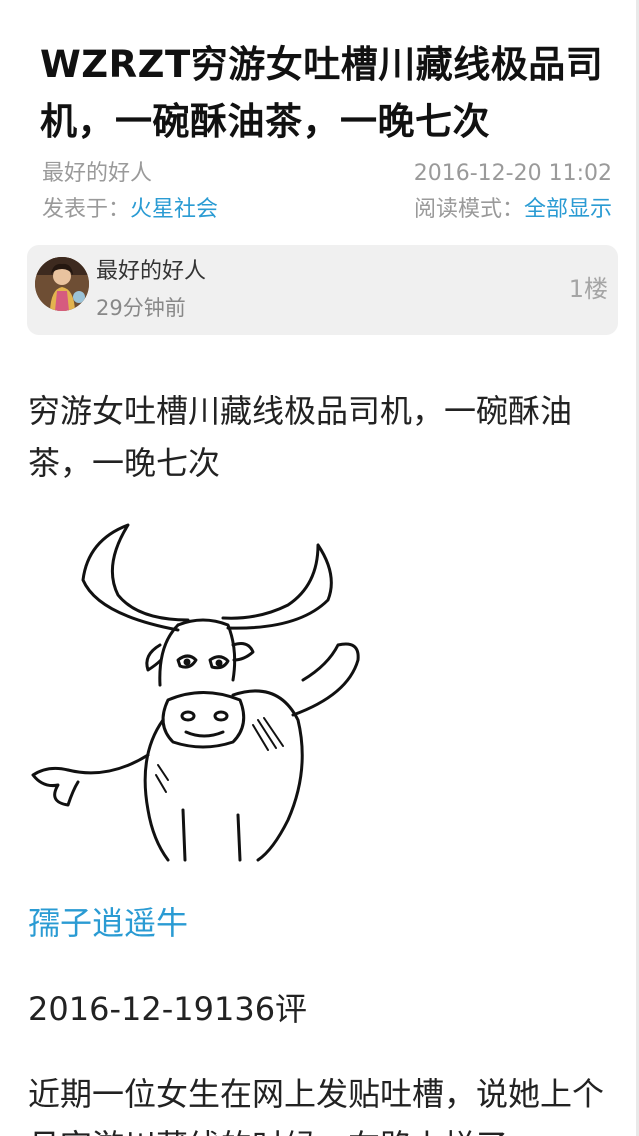 This screenshot has width=639, height=1136. What do you see at coordinates (468, 209) in the screenshot?
I see `read-mode-label: 阅读模式：` at bounding box center [468, 209].